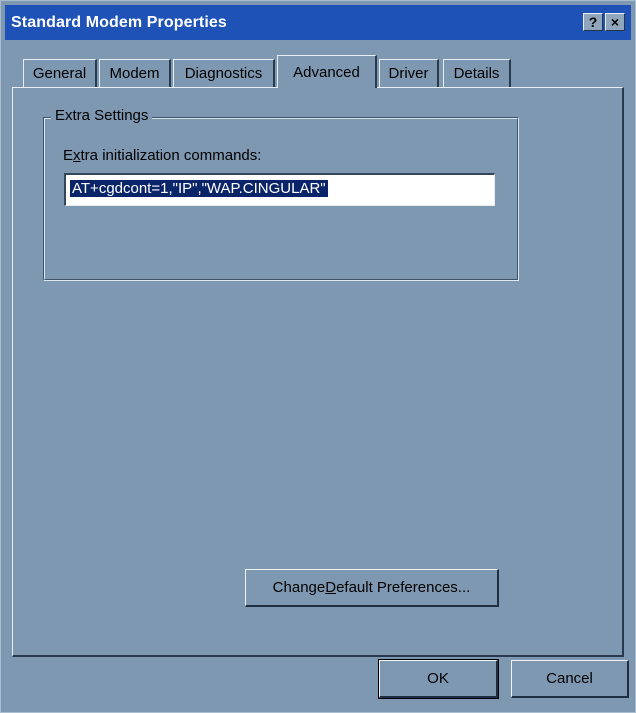 Image resolution: width=636 pixels, height=713 pixels. I want to click on extra-init-commands-label: Extra initialization commands:, so click(162, 155).